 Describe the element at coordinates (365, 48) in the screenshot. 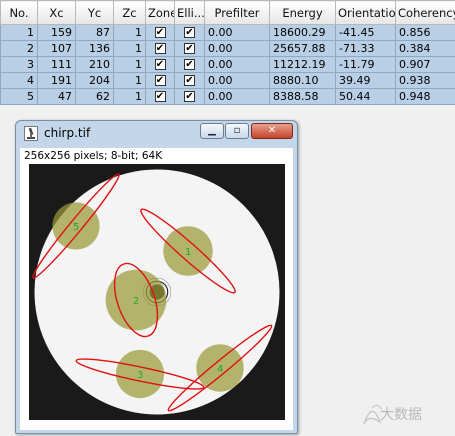

I see `cell-orientation: -71.33` at that location.